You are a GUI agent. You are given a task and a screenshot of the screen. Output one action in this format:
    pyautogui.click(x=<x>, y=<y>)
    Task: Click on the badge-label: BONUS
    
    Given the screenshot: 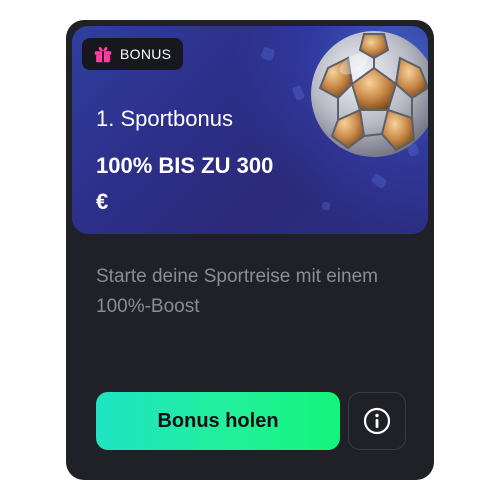 What is the action you would take?
    pyautogui.click(x=146, y=54)
    